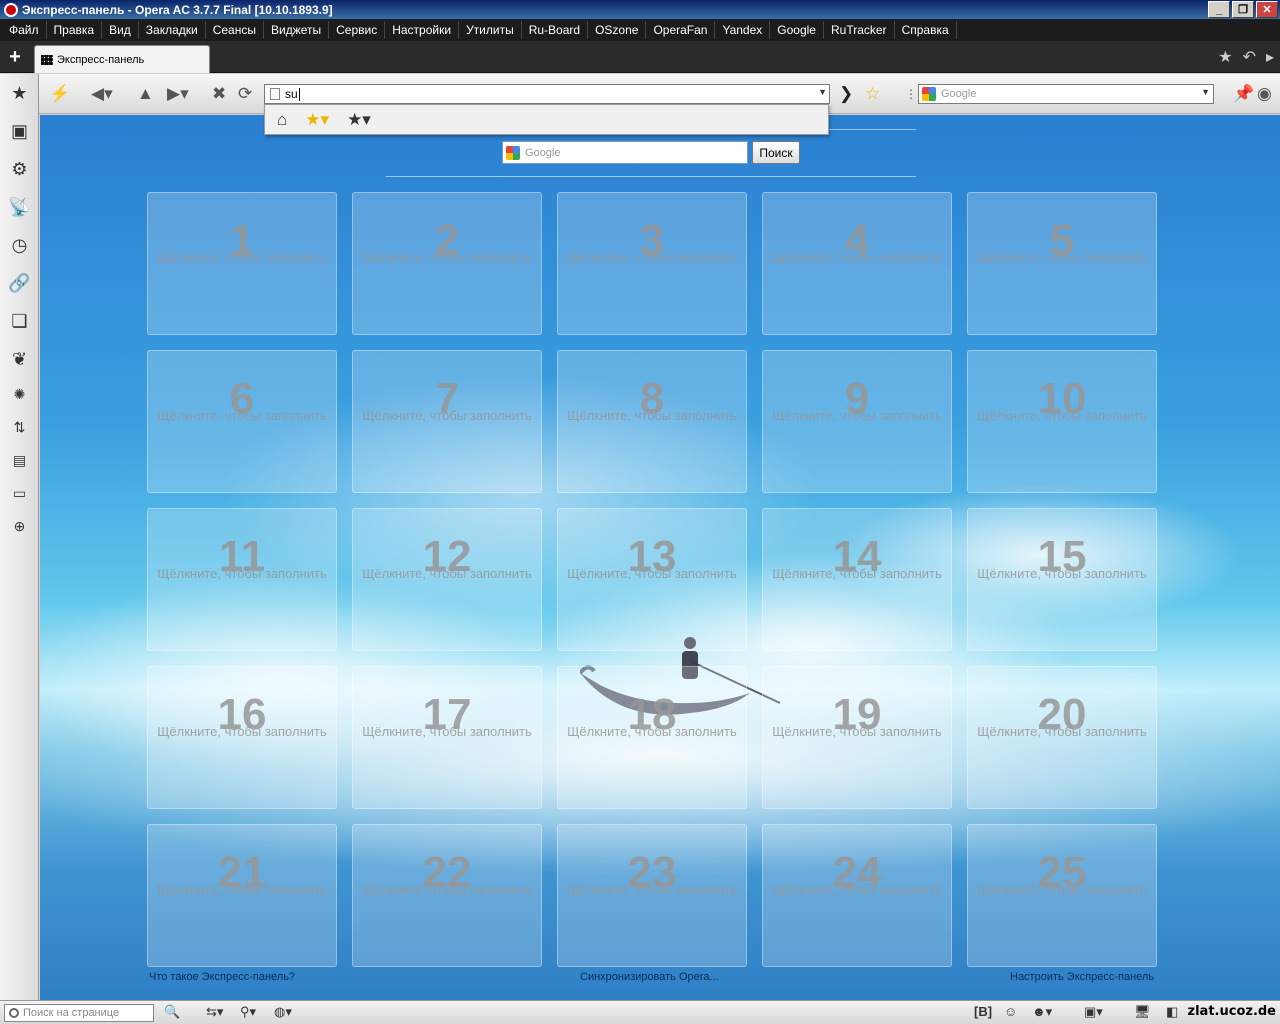  What do you see at coordinates (1243, 94) in the screenshot?
I see `pin-icon: 📌` at bounding box center [1243, 94].